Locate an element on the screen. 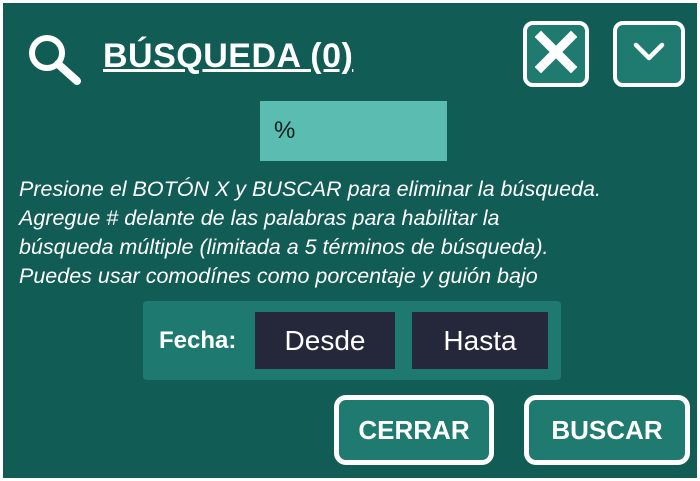  date-from-button: Desde is located at coordinates (325, 340).